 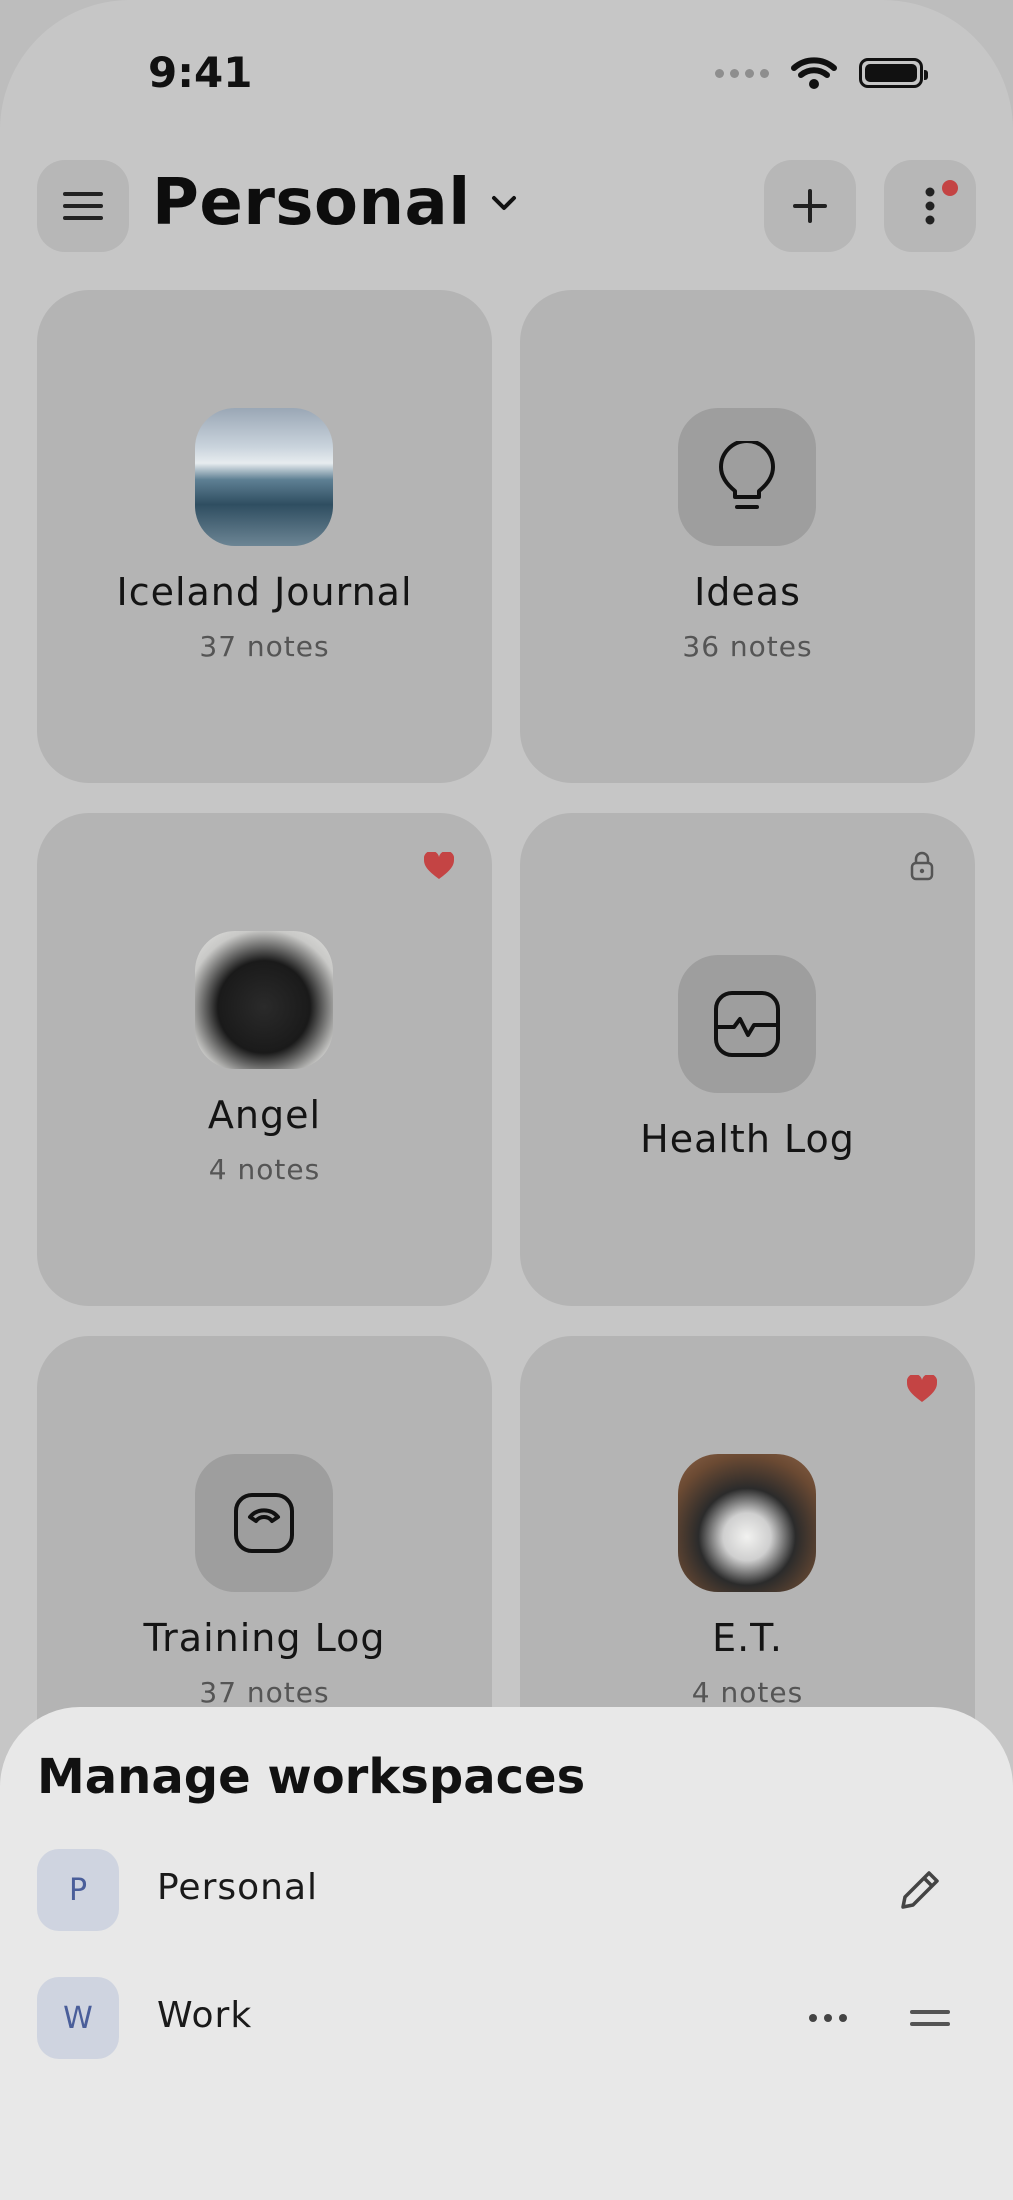 I want to click on notebook-card-iceland-journal: Iceland Journal 37 notes, so click(x=264, y=536).